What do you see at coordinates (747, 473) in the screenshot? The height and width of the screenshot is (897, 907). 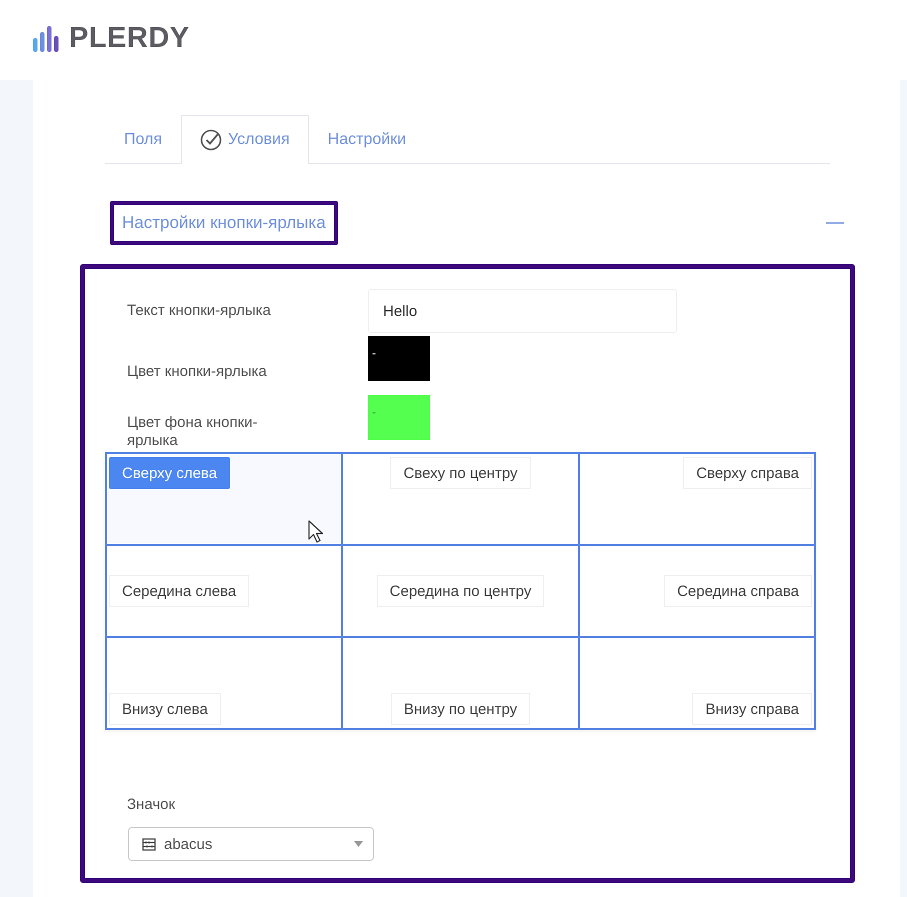 I see `position-option: Сверху справа` at bounding box center [747, 473].